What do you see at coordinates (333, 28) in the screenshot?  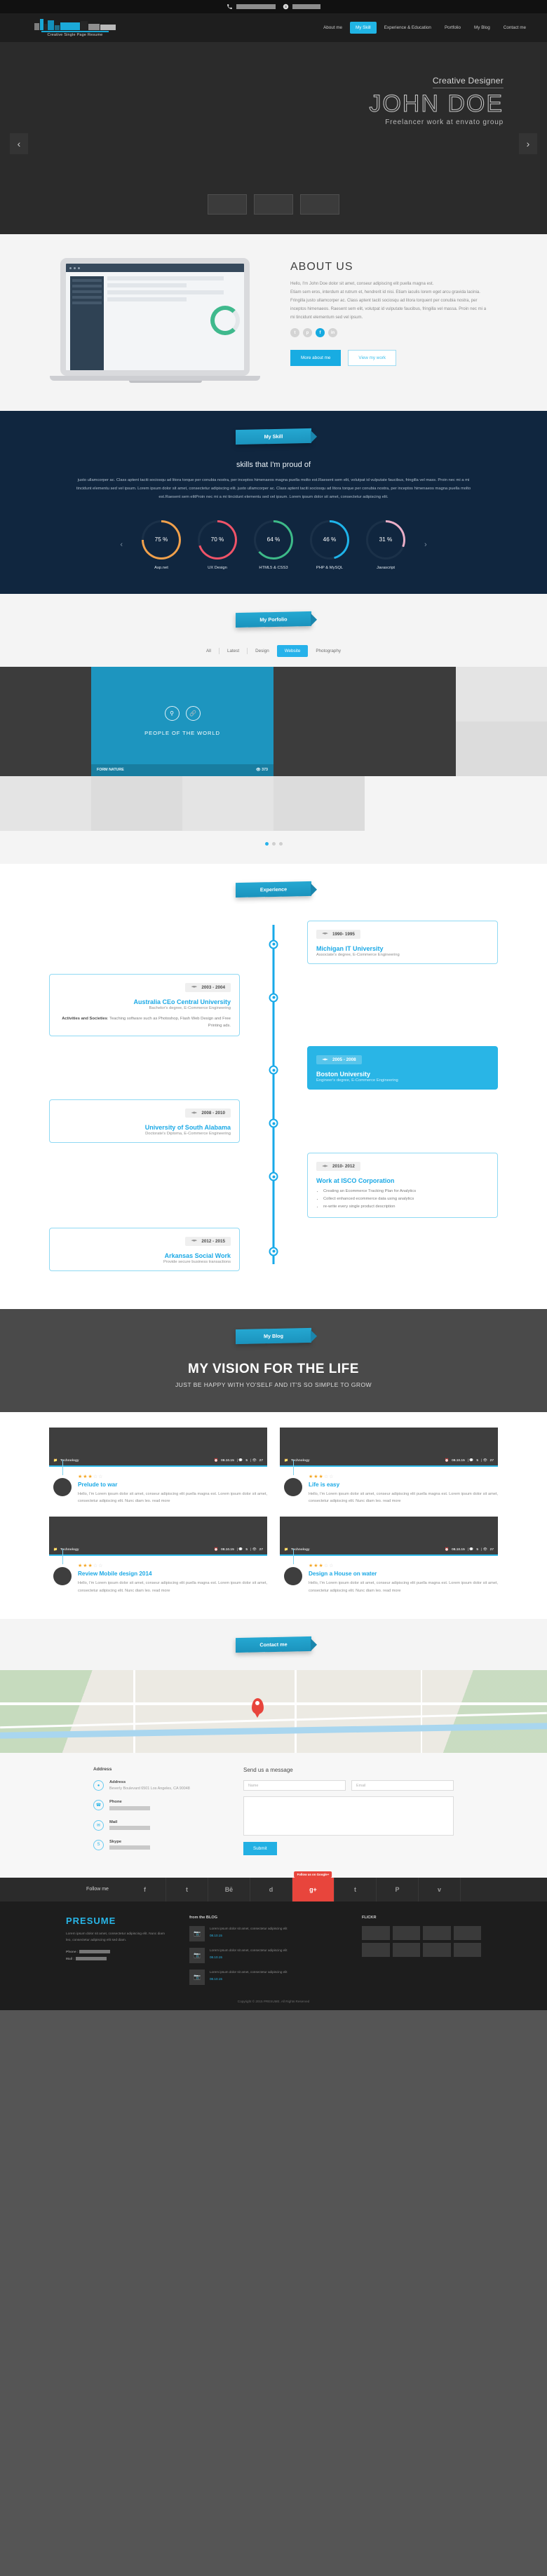 I see `nav-item-about-me: About me` at bounding box center [333, 28].